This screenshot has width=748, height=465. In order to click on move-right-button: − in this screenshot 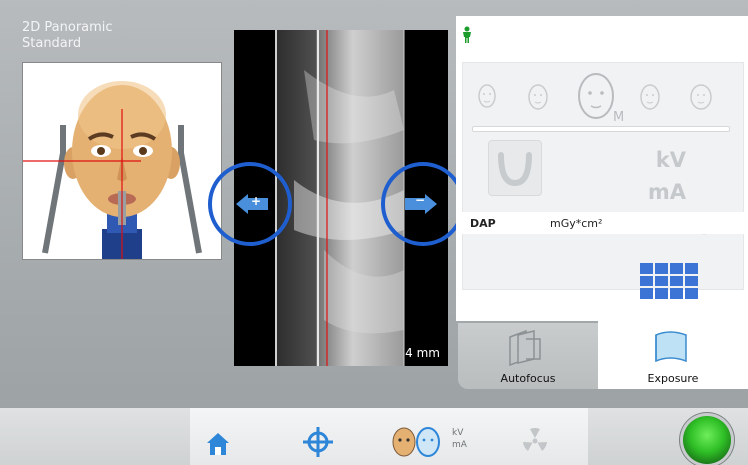, I will do `click(423, 204)`.